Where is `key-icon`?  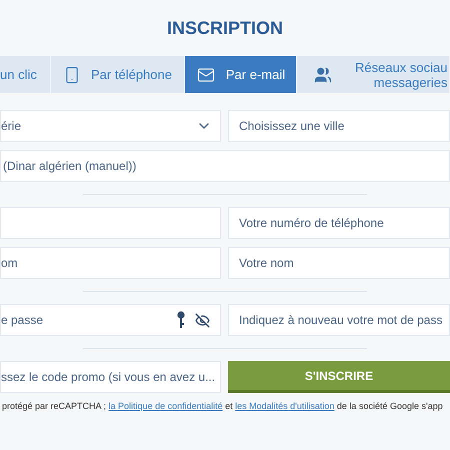 key-icon is located at coordinates (181, 320).